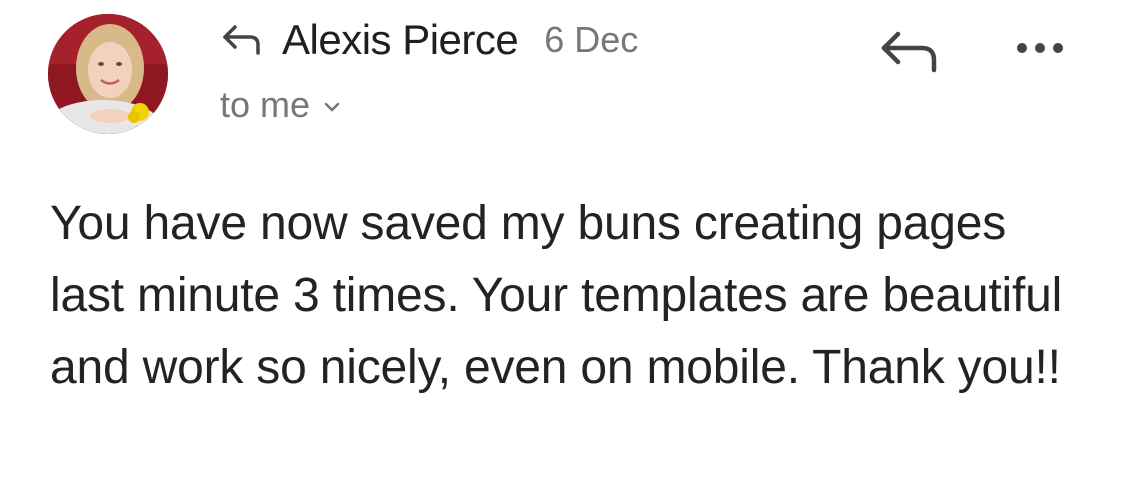 Image resolution: width=1125 pixels, height=485 pixels. What do you see at coordinates (429, 71) in the screenshot?
I see `email-header: Alexis Pierce 6 Dec to me` at bounding box center [429, 71].